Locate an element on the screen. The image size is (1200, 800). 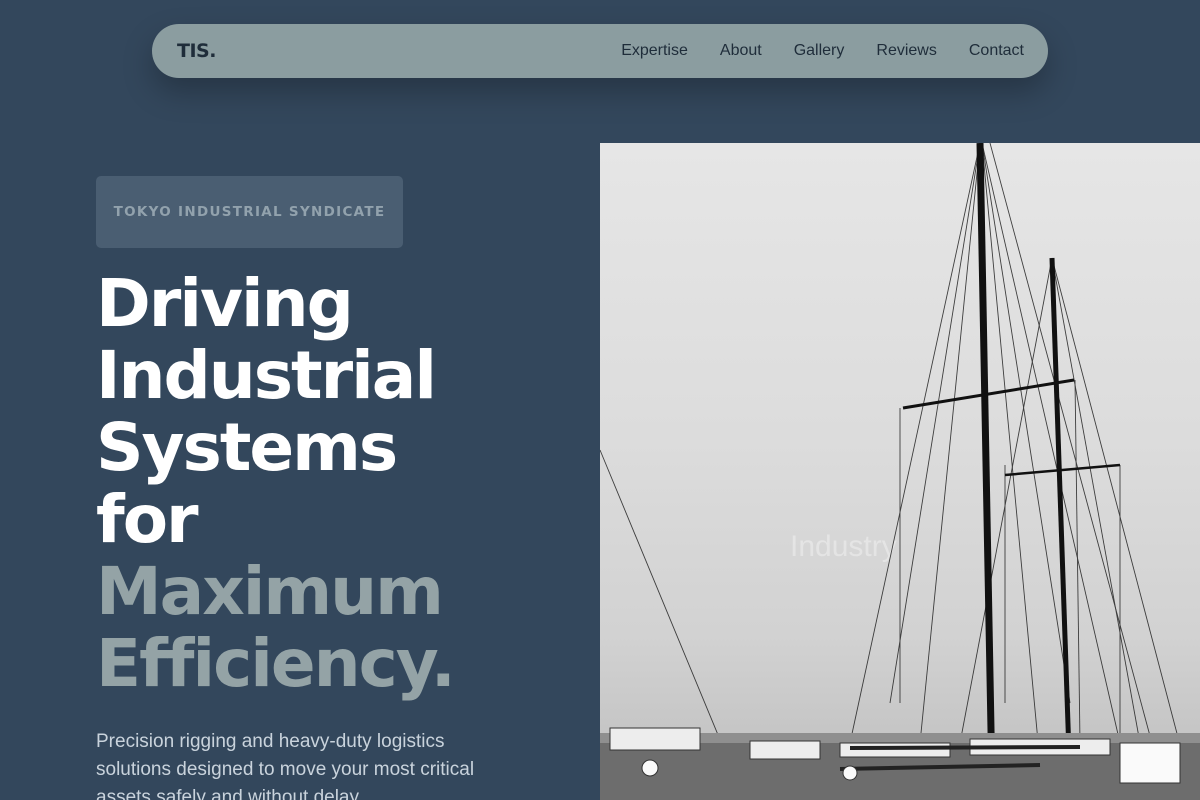
headline-accent-line: Maximum is located at coordinates (270, 591).